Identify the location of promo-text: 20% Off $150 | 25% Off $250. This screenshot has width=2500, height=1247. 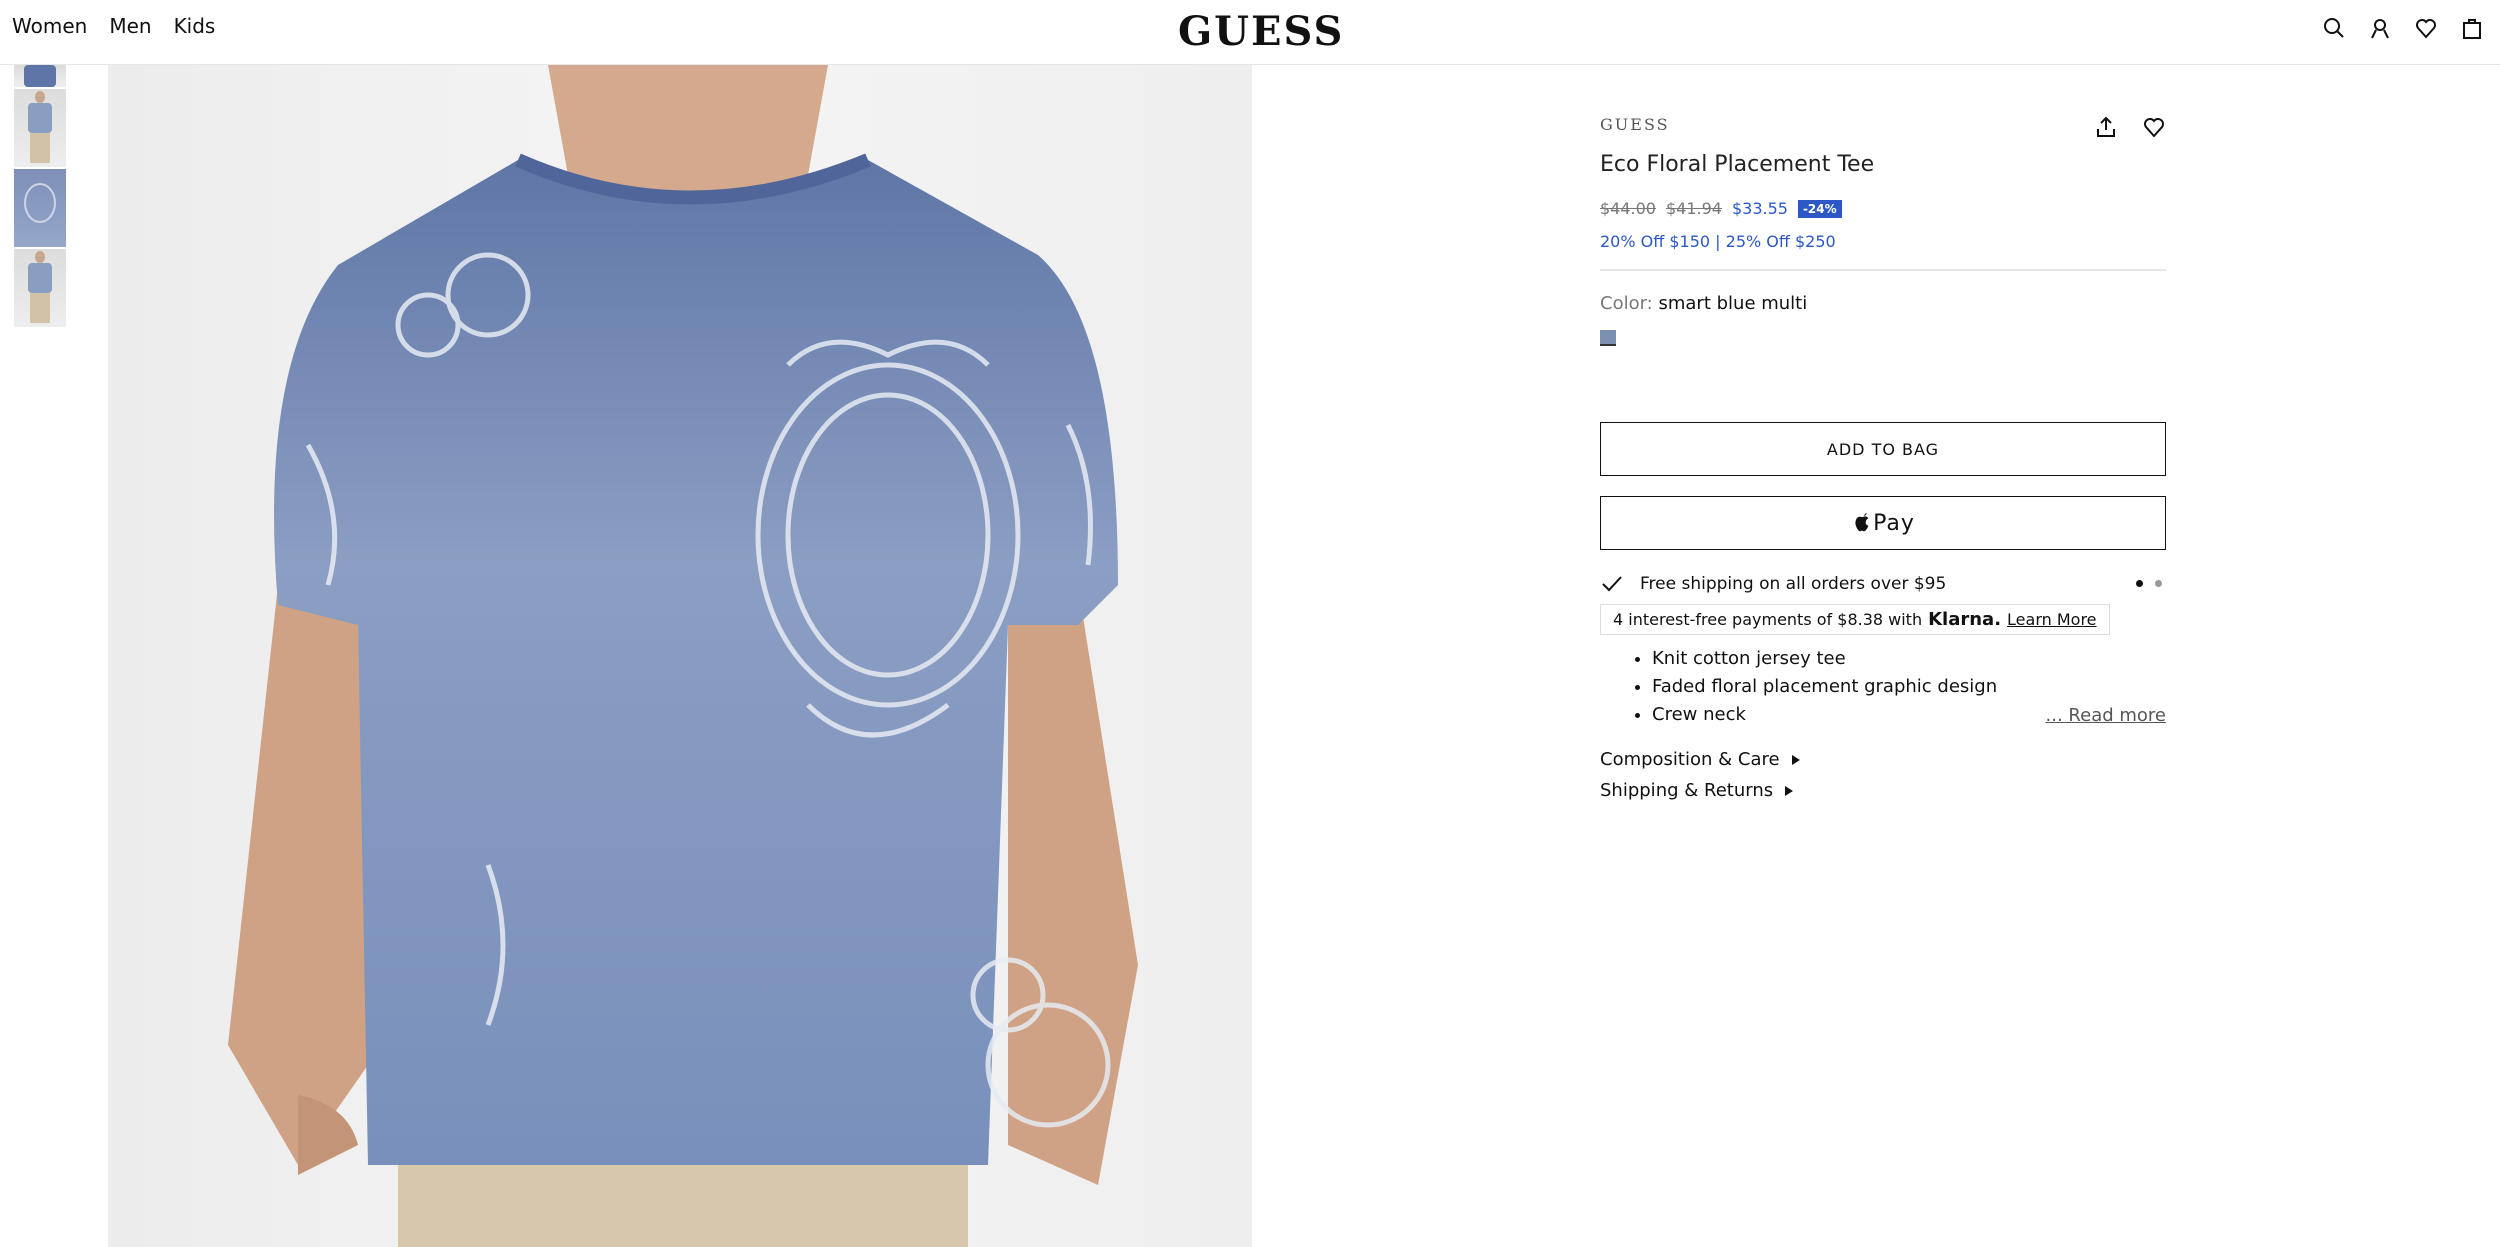
(1718, 241).